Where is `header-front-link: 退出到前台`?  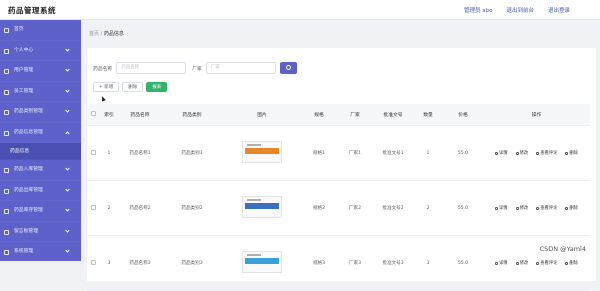 header-front-link: 退出到前台 is located at coordinates (520, 10).